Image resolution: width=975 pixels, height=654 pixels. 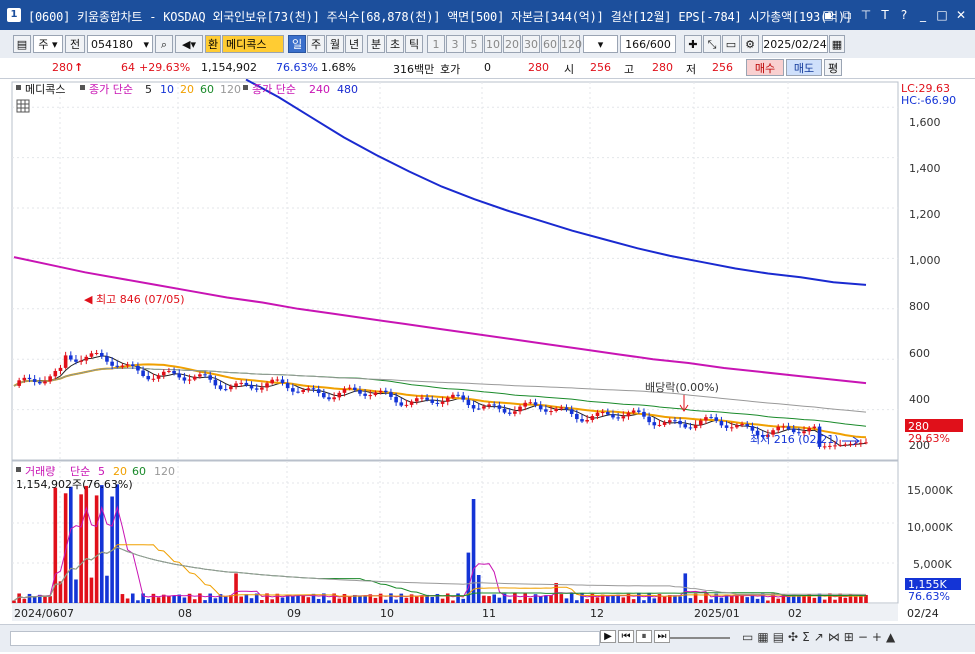 I want to click on y-tick-1600: 1,600, so click(x=925, y=122).